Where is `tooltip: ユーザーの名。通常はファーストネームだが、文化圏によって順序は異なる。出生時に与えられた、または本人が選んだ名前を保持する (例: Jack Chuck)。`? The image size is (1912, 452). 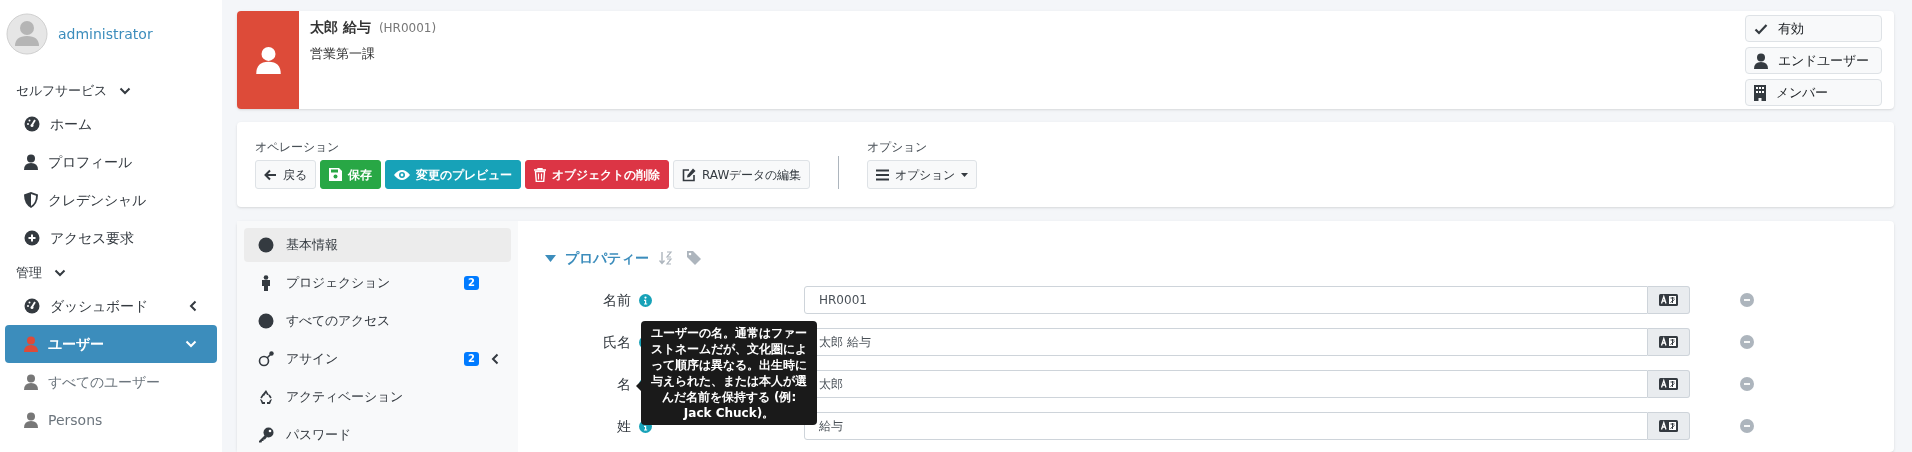
tooltip: ユーザーの名。通常はファーストネームだが、文化圏によって順序は異なる。出生時に与えられた、または本人が選んだ名前を保持する (例: Jack Chuck)。 is located at coordinates (729, 373).